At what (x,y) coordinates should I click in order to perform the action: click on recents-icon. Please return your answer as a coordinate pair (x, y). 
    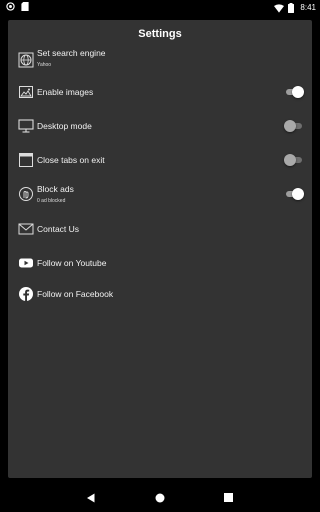
    Looking at the image, I should click on (228, 497).